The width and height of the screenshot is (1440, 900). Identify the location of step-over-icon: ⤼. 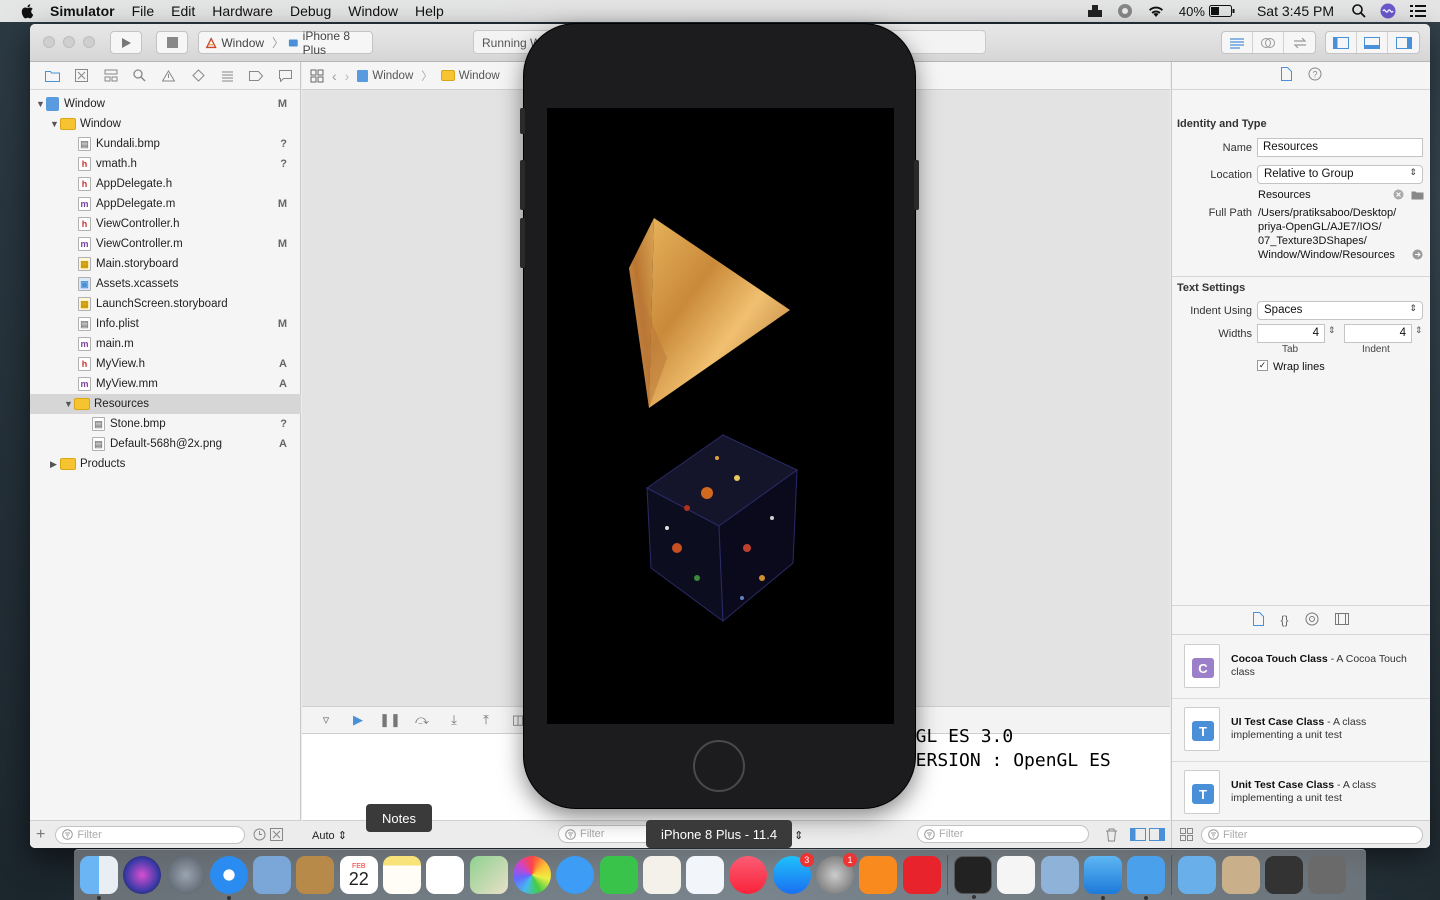
(422, 720).